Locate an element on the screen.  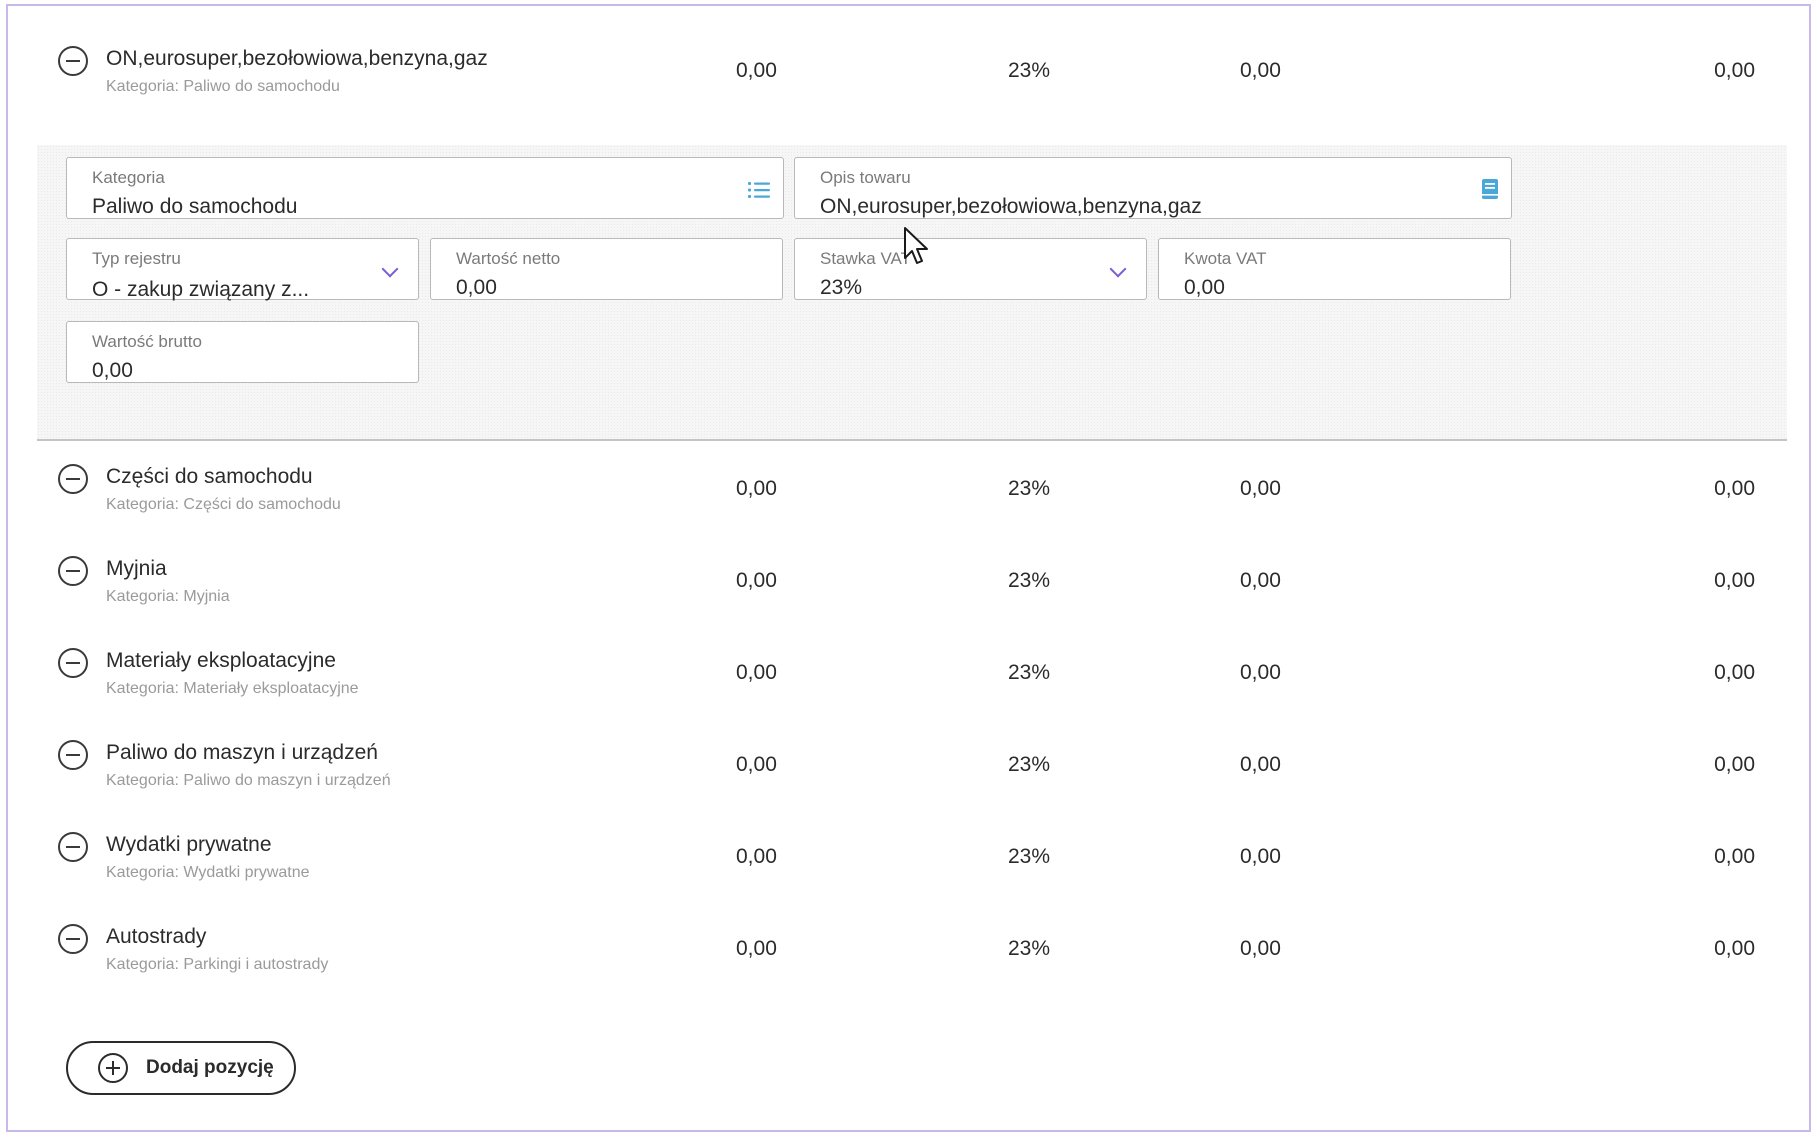
add-item-label: Dodaj pozycję is located at coordinates (210, 1067).